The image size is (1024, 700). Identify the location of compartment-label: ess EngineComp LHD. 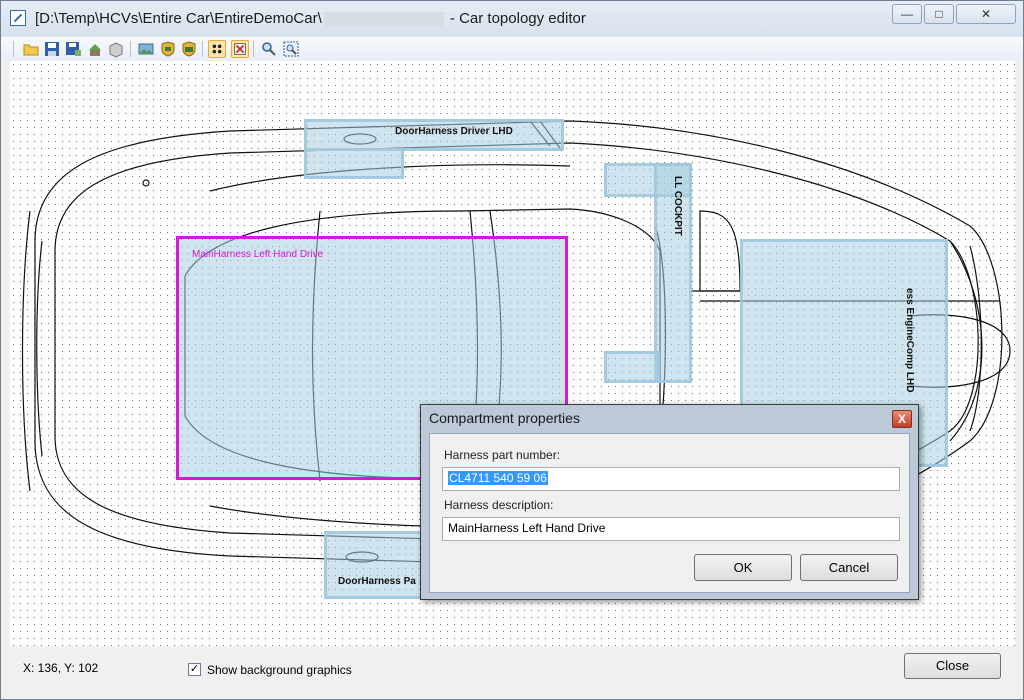
(909, 340).